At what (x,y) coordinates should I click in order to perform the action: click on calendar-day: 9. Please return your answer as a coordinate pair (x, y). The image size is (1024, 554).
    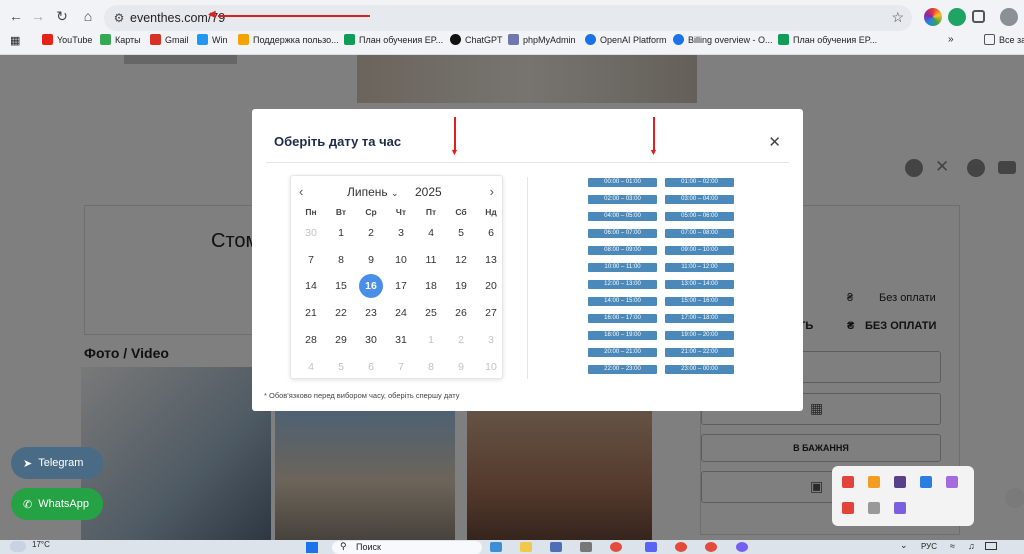
    Looking at the image, I should click on (461, 367).